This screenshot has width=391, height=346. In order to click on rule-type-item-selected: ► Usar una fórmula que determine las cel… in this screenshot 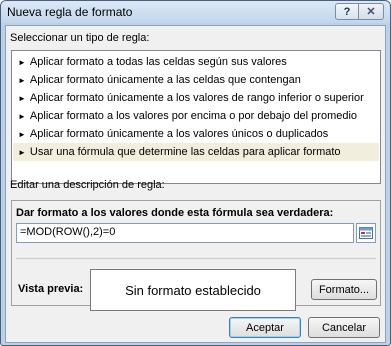, I will do `click(196, 152)`.